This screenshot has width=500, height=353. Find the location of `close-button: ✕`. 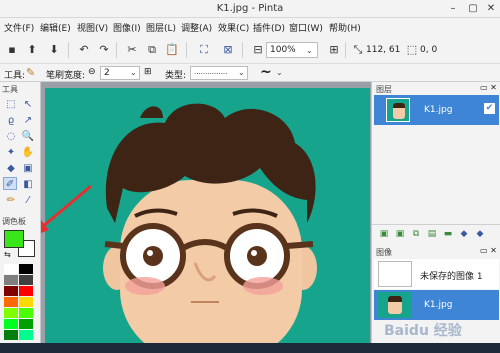

close-button: ✕ is located at coordinates (491, 9).